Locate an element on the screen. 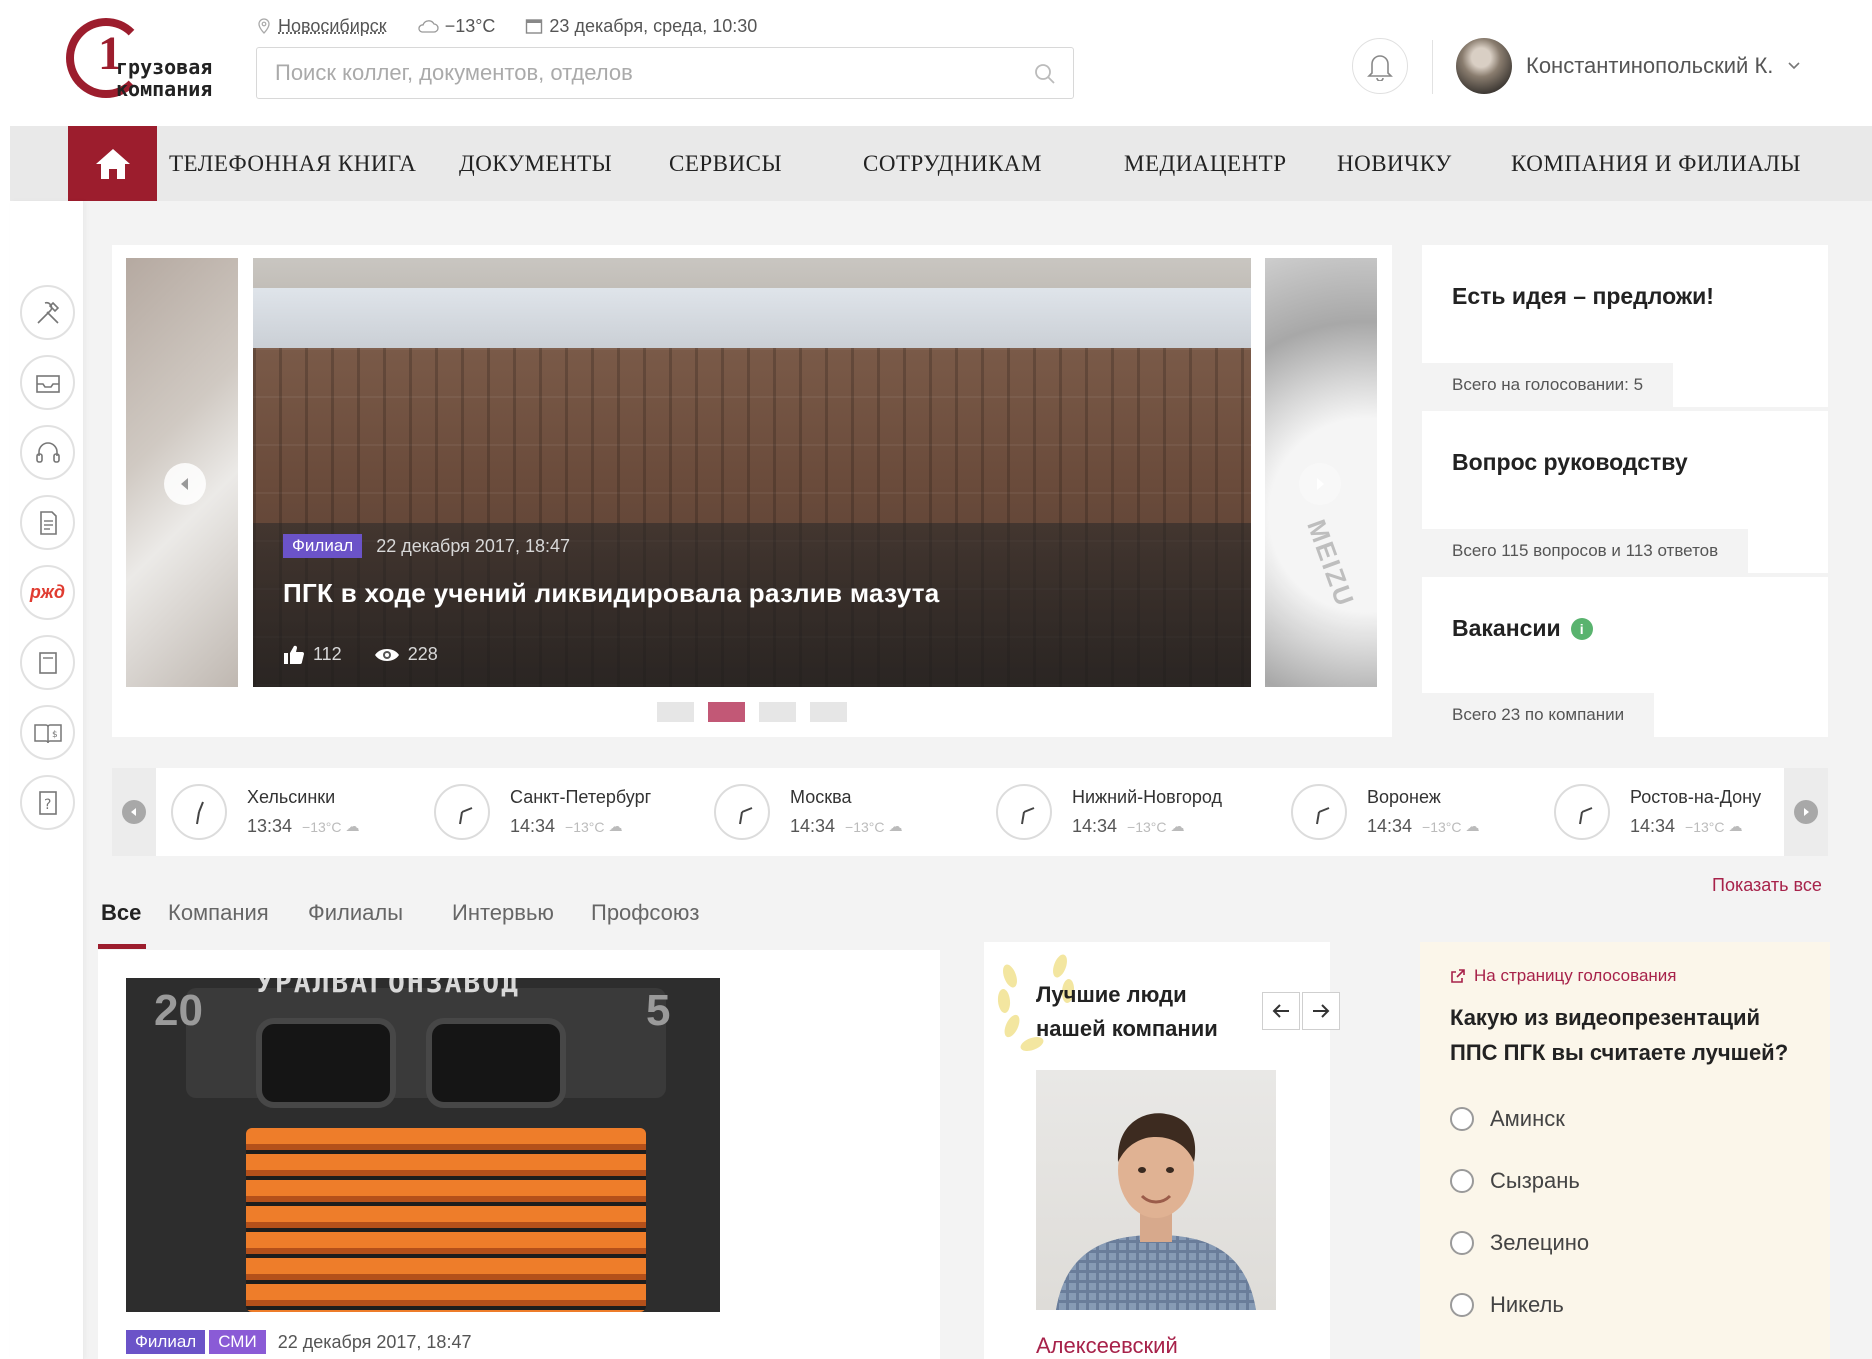 Image resolution: width=1872 pixels, height=1359 pixels. slide-stats: 112 228 is located at coordinates (360, 654).